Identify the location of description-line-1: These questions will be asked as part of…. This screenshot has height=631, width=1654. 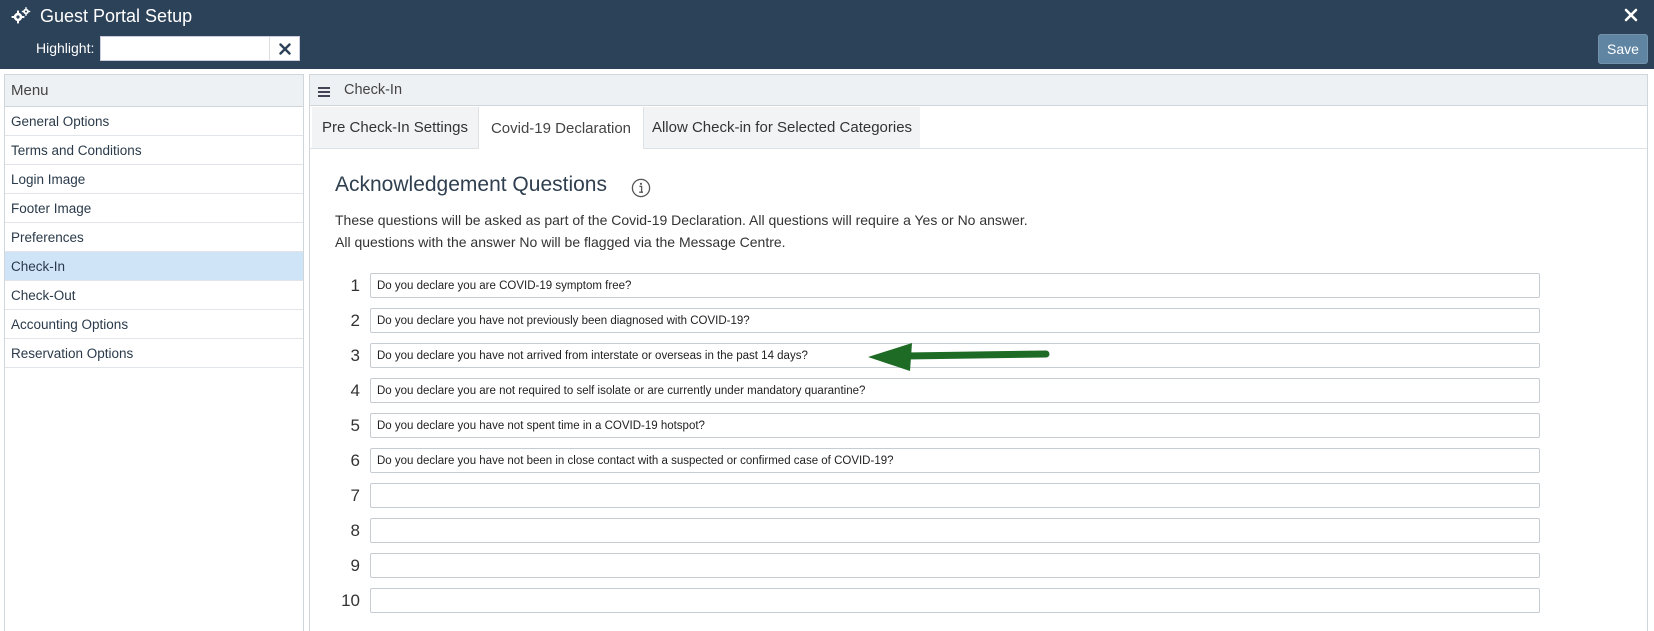
(681, 220).